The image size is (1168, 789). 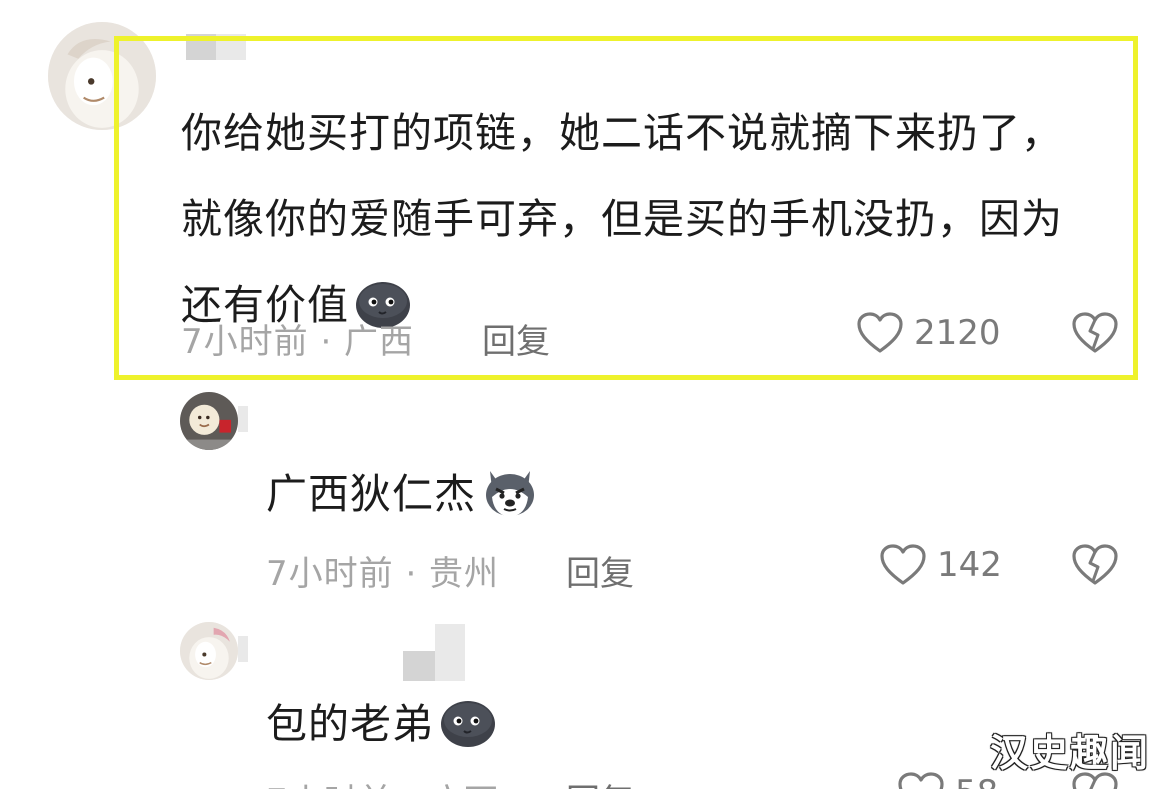 I want to click on like-count: 2120, so click(x=957, y=333).